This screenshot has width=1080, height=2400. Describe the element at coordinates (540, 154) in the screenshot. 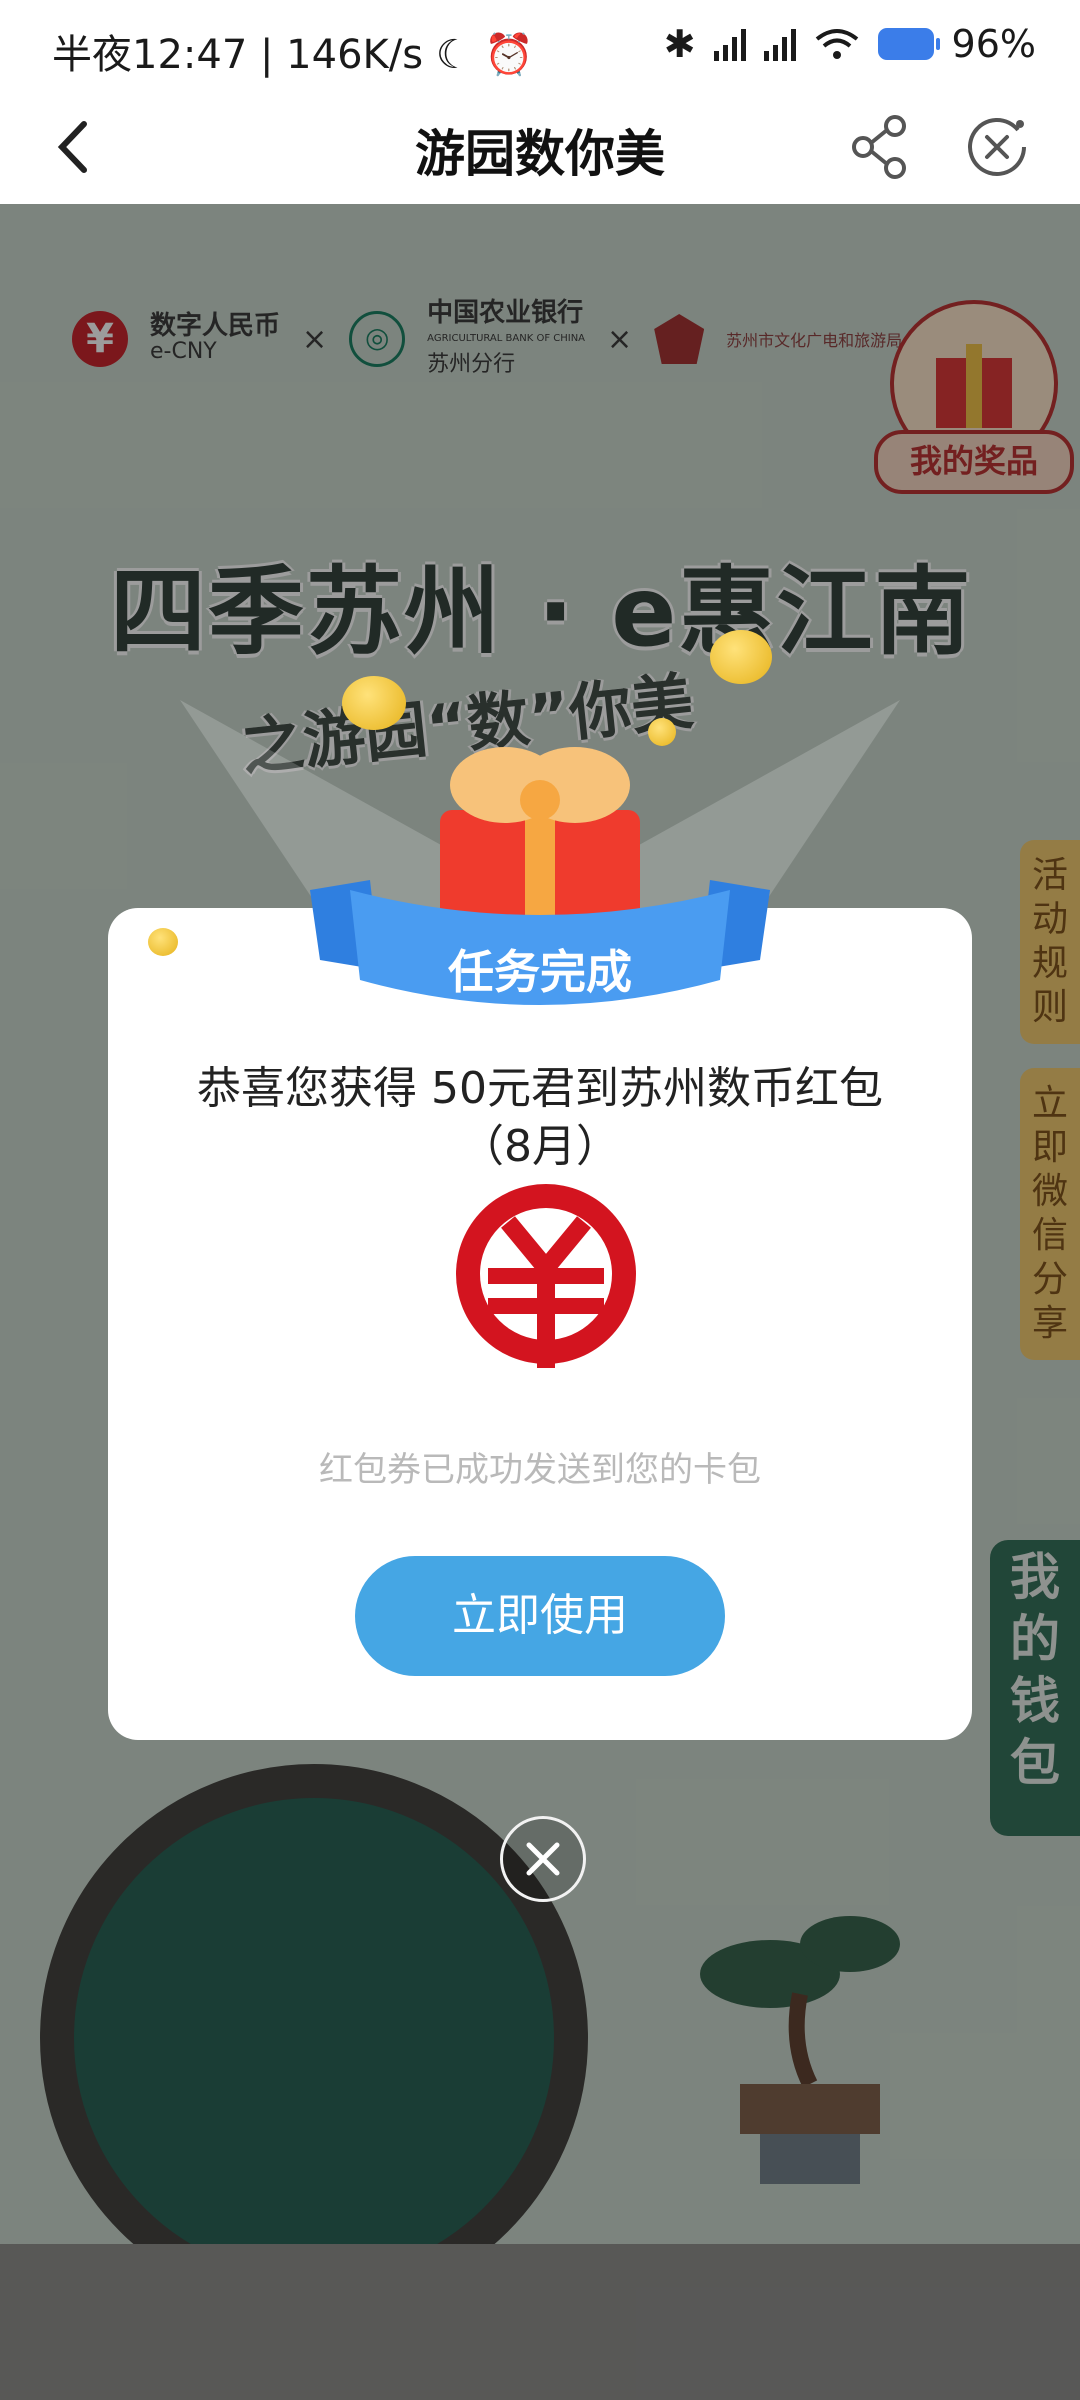

I see `page-title: 游园数你美` at that location.